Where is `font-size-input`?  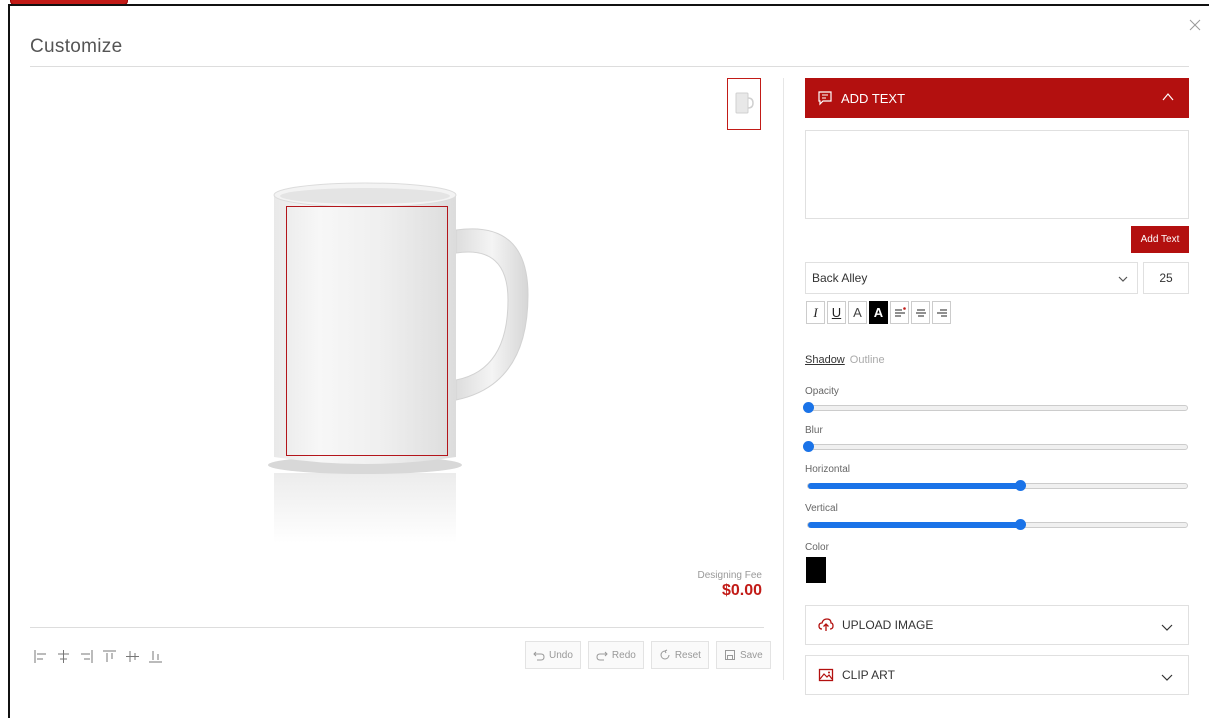 font-size-input is located at coordinates (1166, 278).